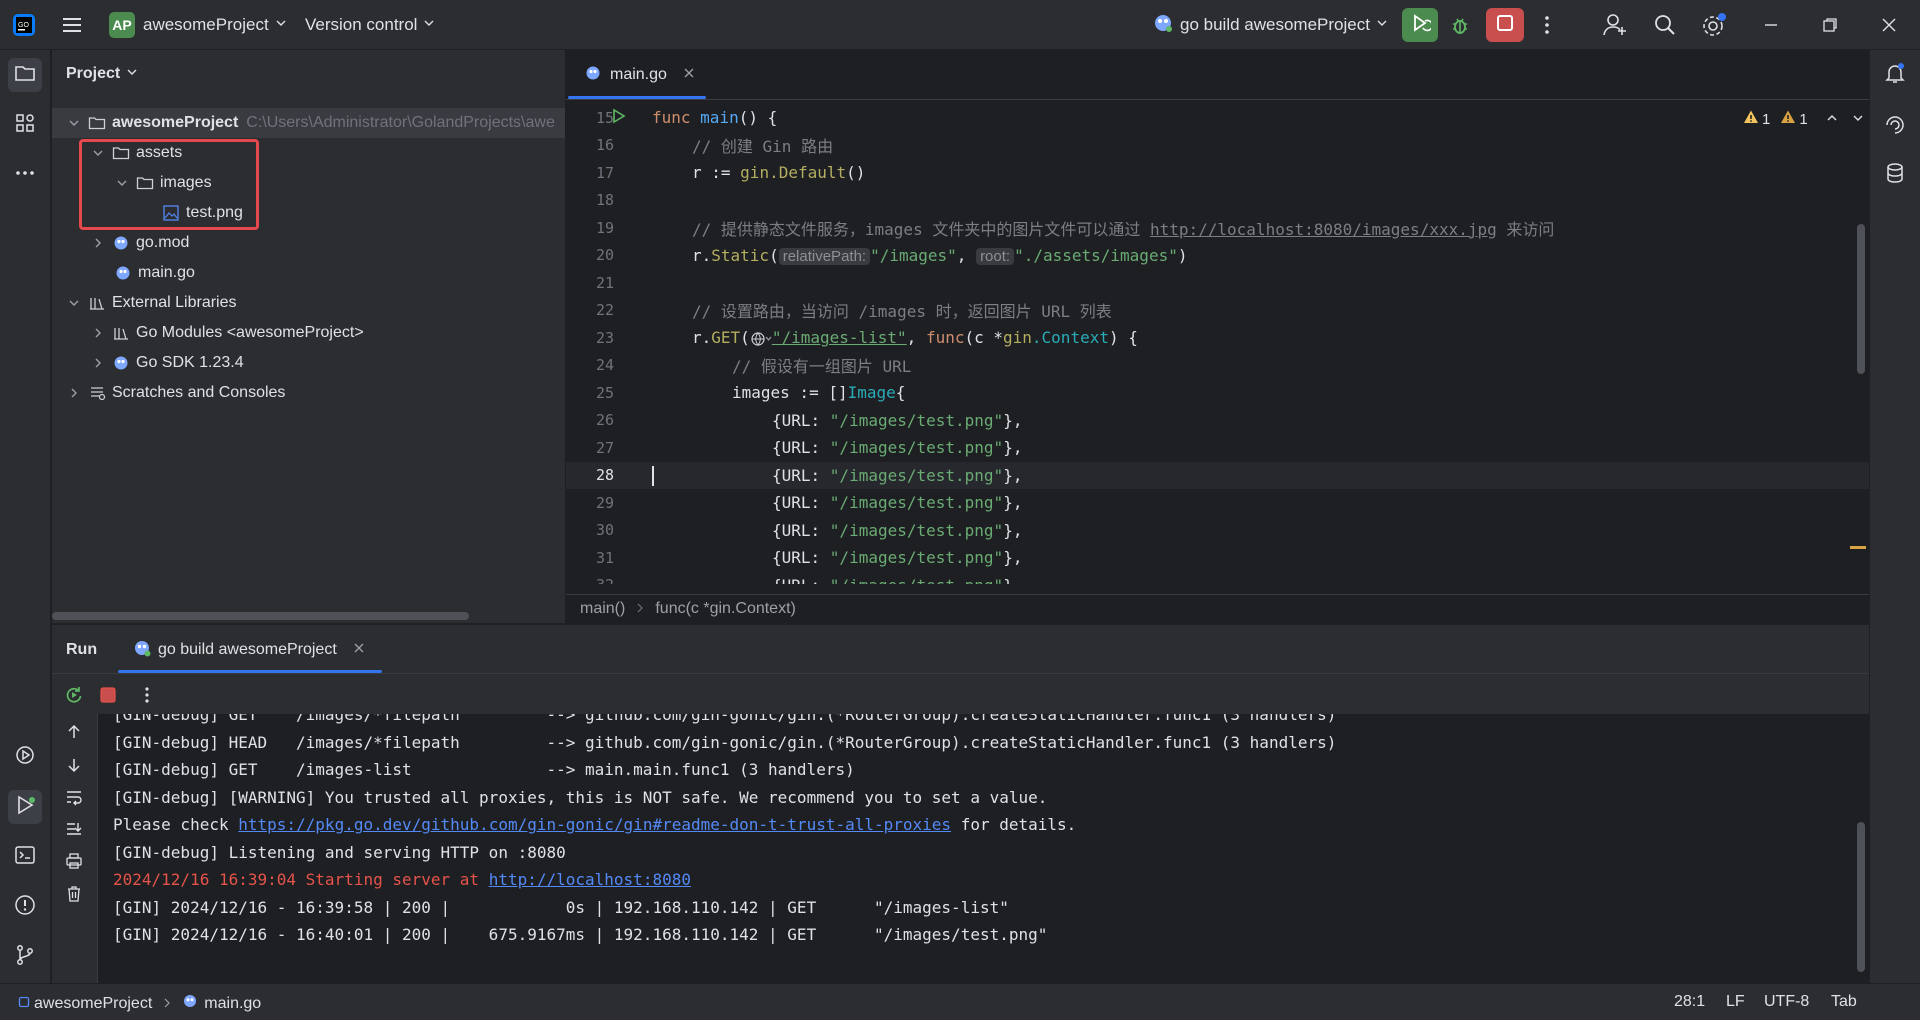 This screenshot has width=1920, height=1020. I want to click on app-logo-icon: GO, so click(24, 25).